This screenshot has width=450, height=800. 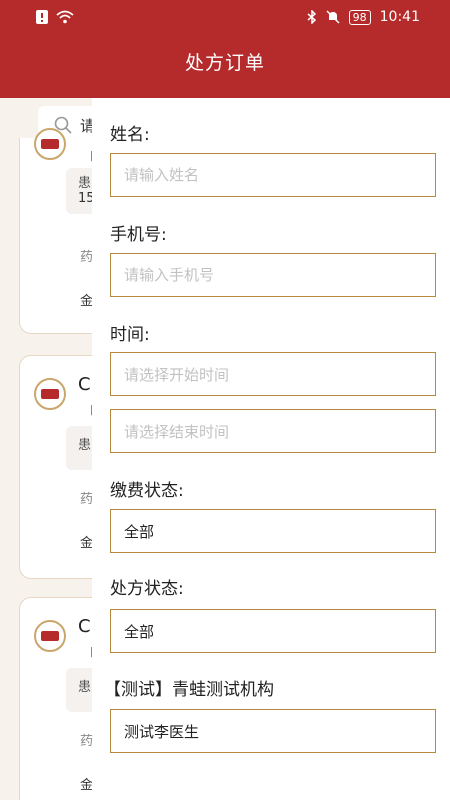 What do you see at coordinates (139, 531) in the screenshot?
I see `payment-status-value: 全部` at bounding box center [139, 531].